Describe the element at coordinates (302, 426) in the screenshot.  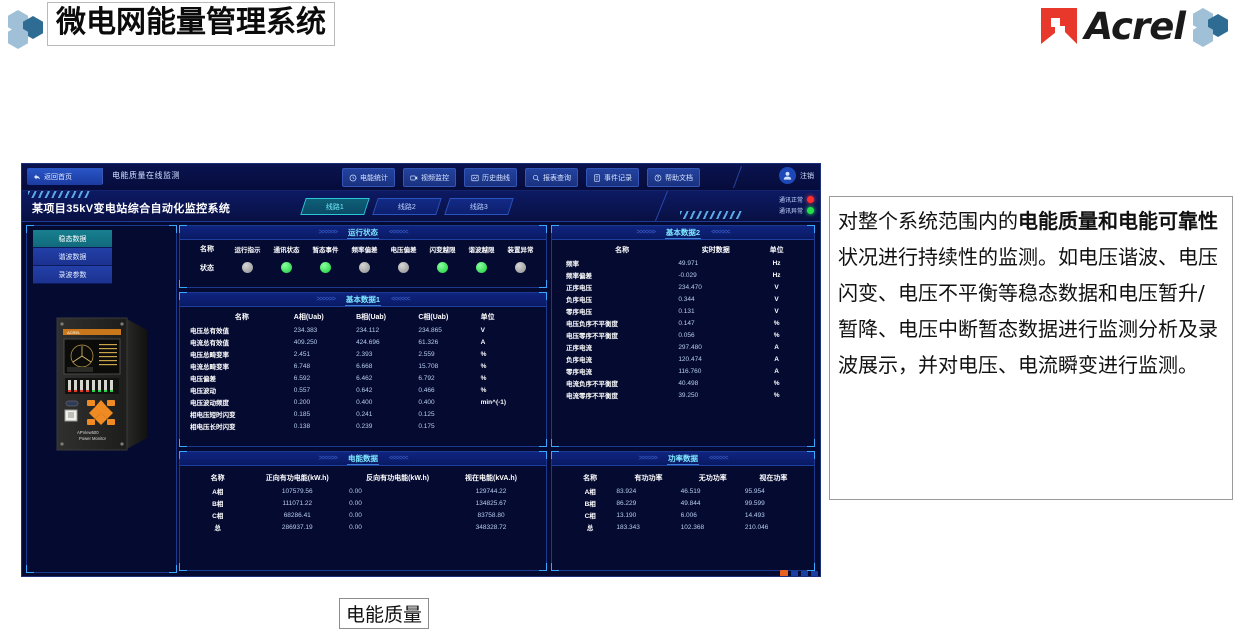
I see `cell-value: 0.138` at that location.